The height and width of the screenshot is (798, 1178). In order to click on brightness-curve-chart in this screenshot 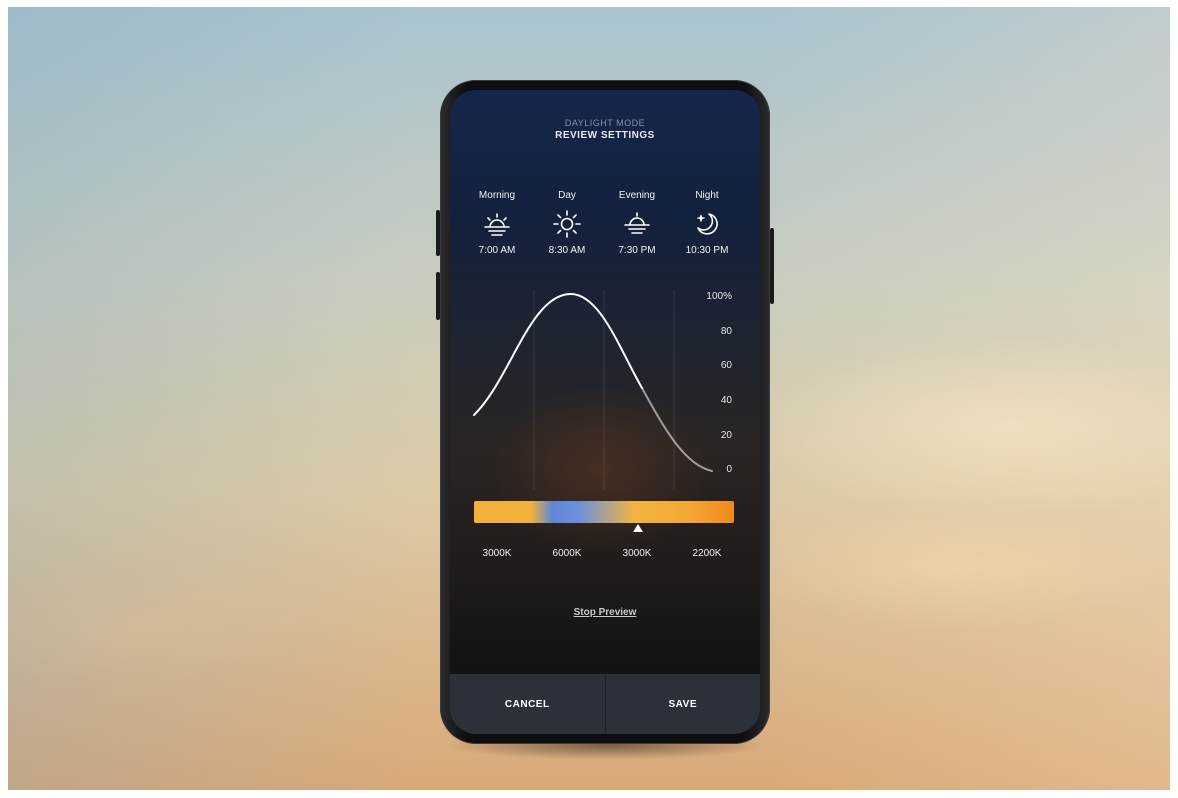, I will do `click(605, 385)`.